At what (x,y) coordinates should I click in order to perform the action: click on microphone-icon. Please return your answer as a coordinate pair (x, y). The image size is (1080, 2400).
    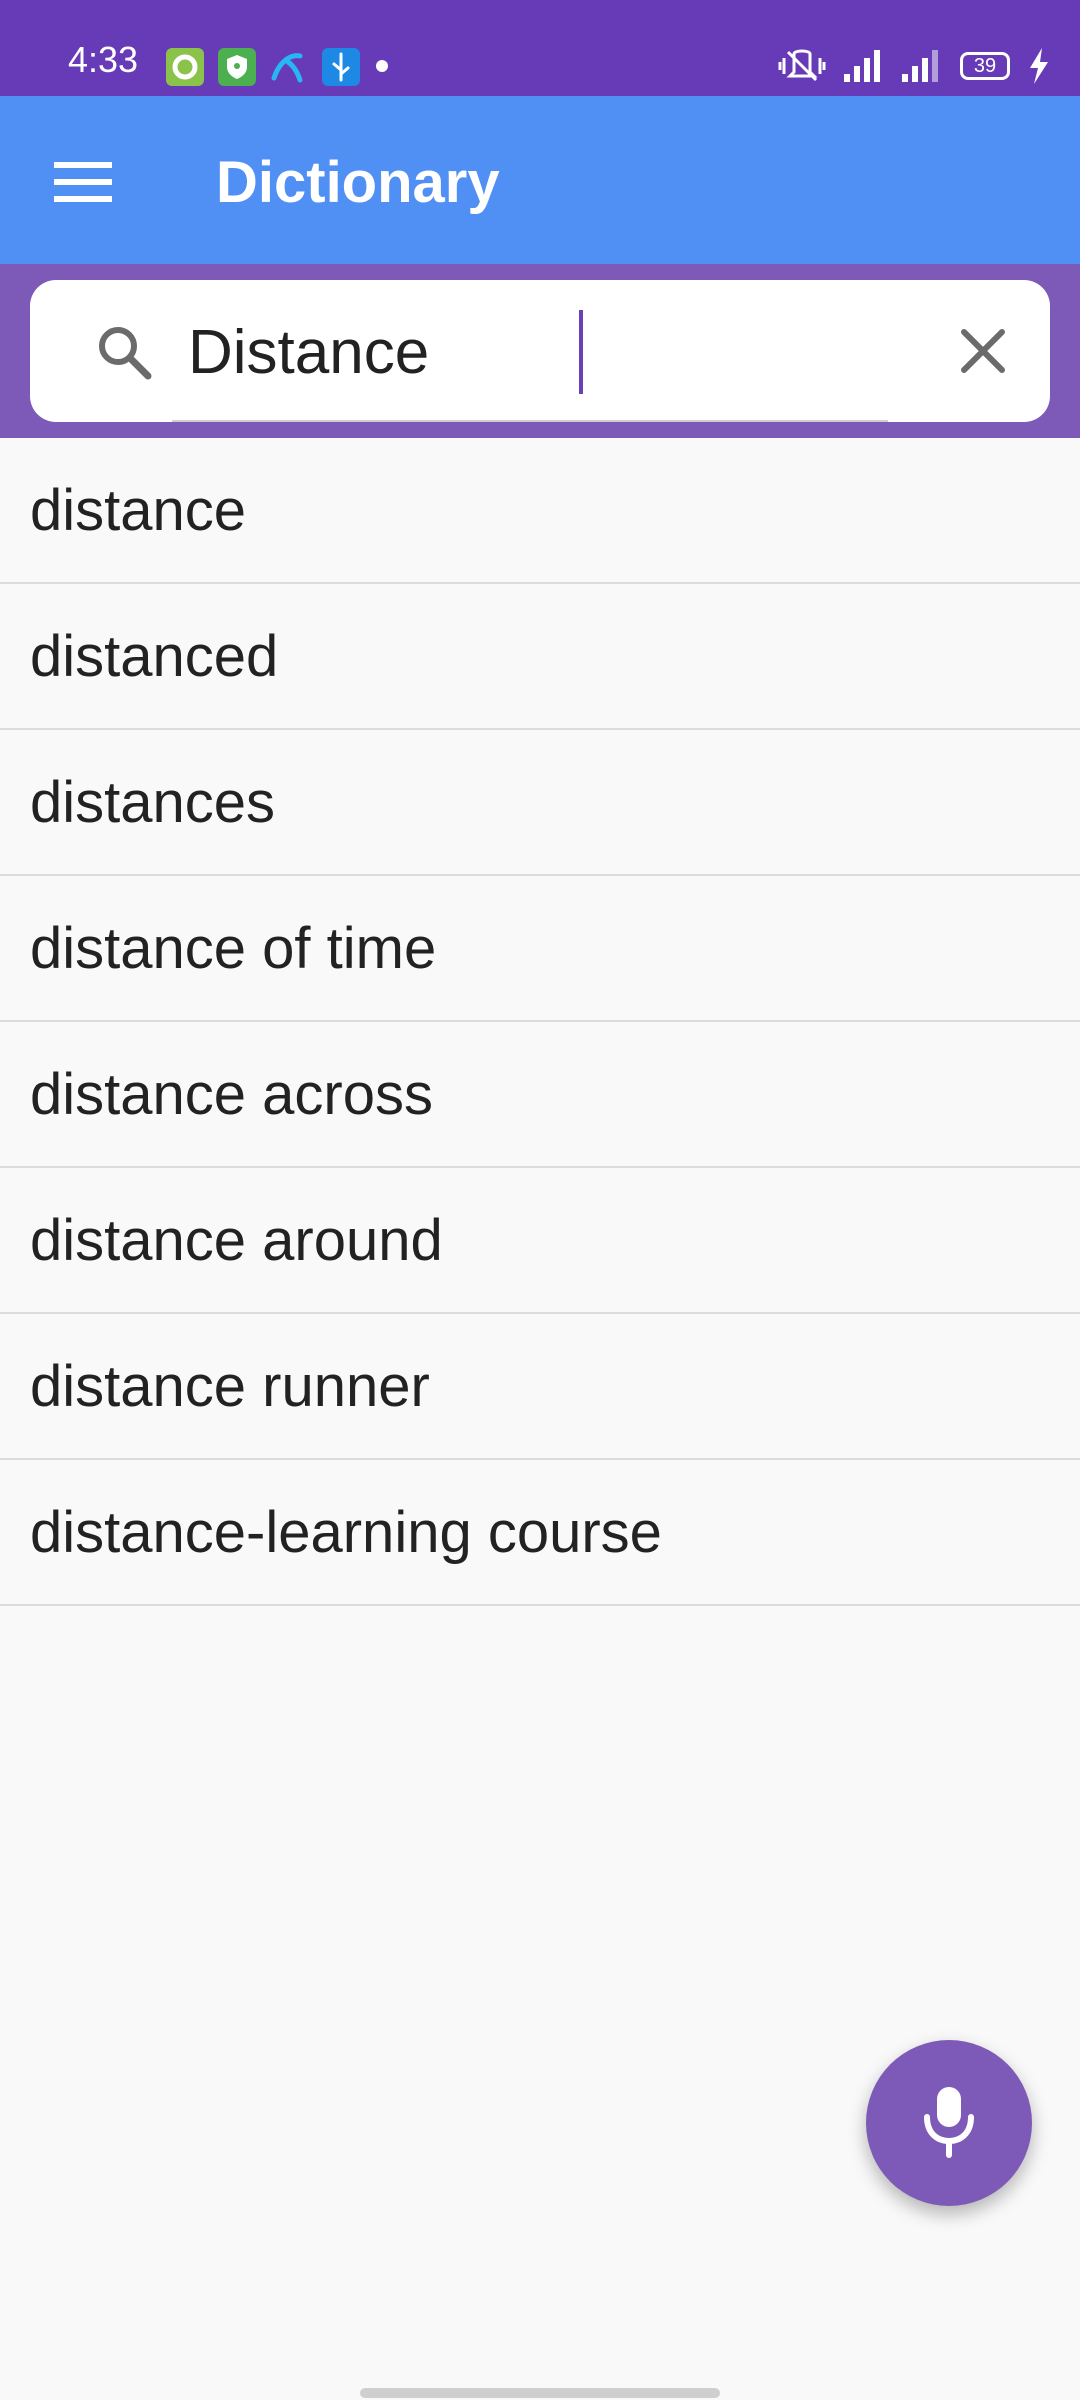
    Looking at the image, I should click on (949, 2122).